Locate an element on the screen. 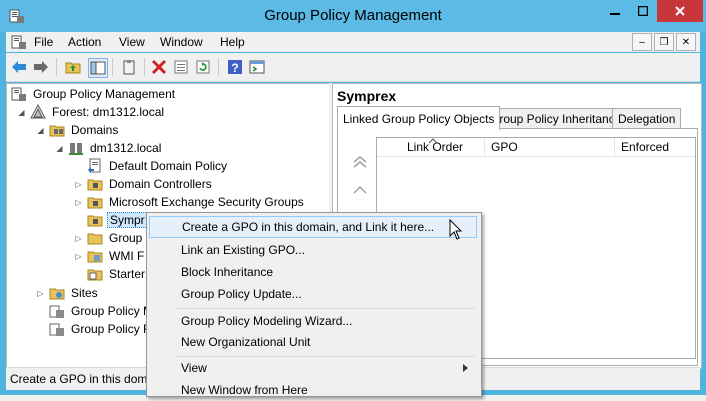  tree-item-label: Microsoft Exchange Security Groups is located at coordinates (206, 202).